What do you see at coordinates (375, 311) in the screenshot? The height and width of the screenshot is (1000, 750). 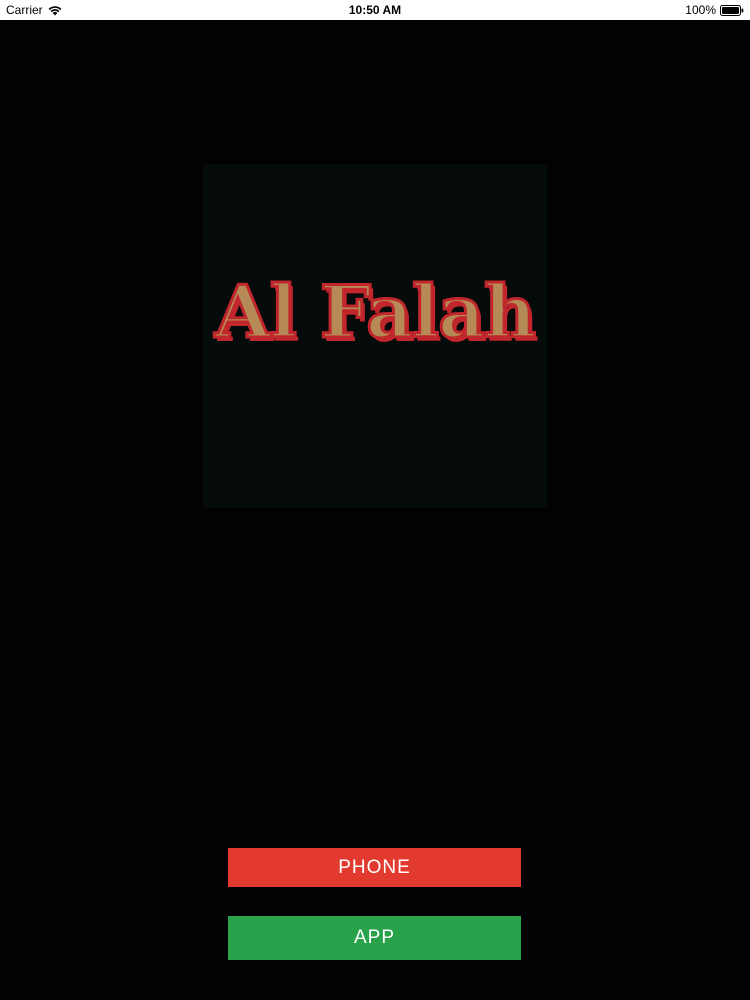 I see `logo-text: Al Falah` at bounding box center [375, 311].